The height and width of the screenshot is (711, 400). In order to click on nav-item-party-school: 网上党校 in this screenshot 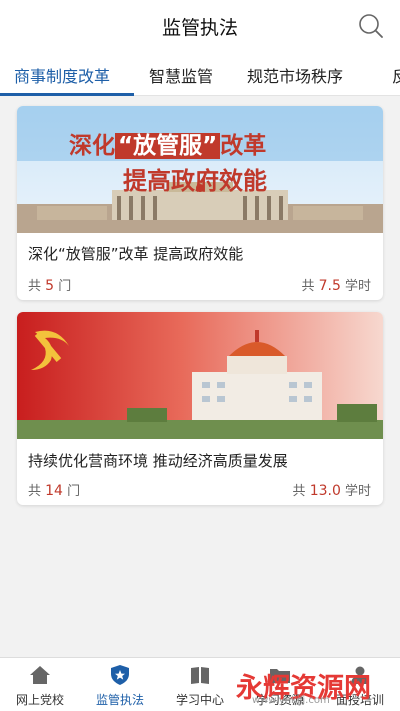, I will do `click(40, 684)`.